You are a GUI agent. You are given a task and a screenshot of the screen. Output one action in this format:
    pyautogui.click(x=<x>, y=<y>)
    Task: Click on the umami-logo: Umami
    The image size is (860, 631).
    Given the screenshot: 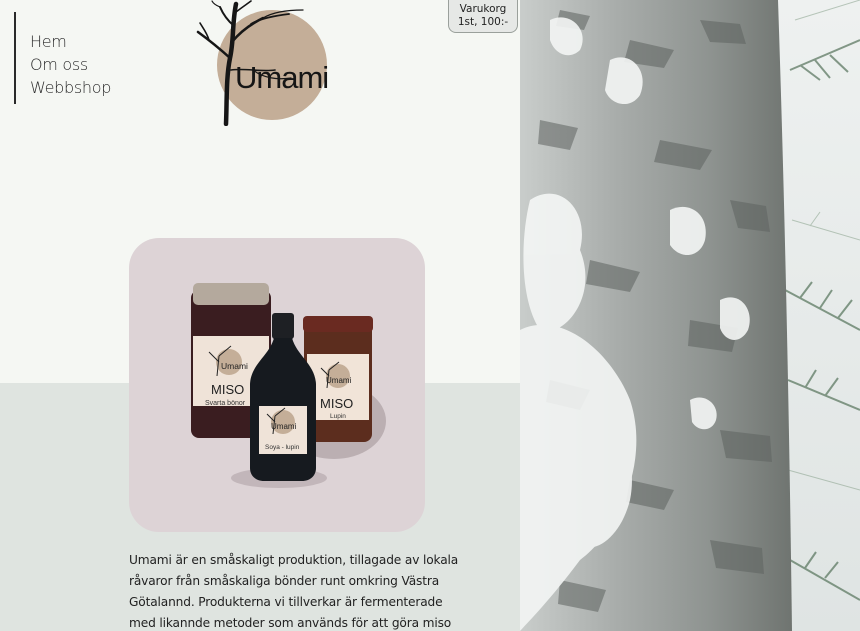 What is the action you would take?
    pyautogui.click(x=268, y=63)
    